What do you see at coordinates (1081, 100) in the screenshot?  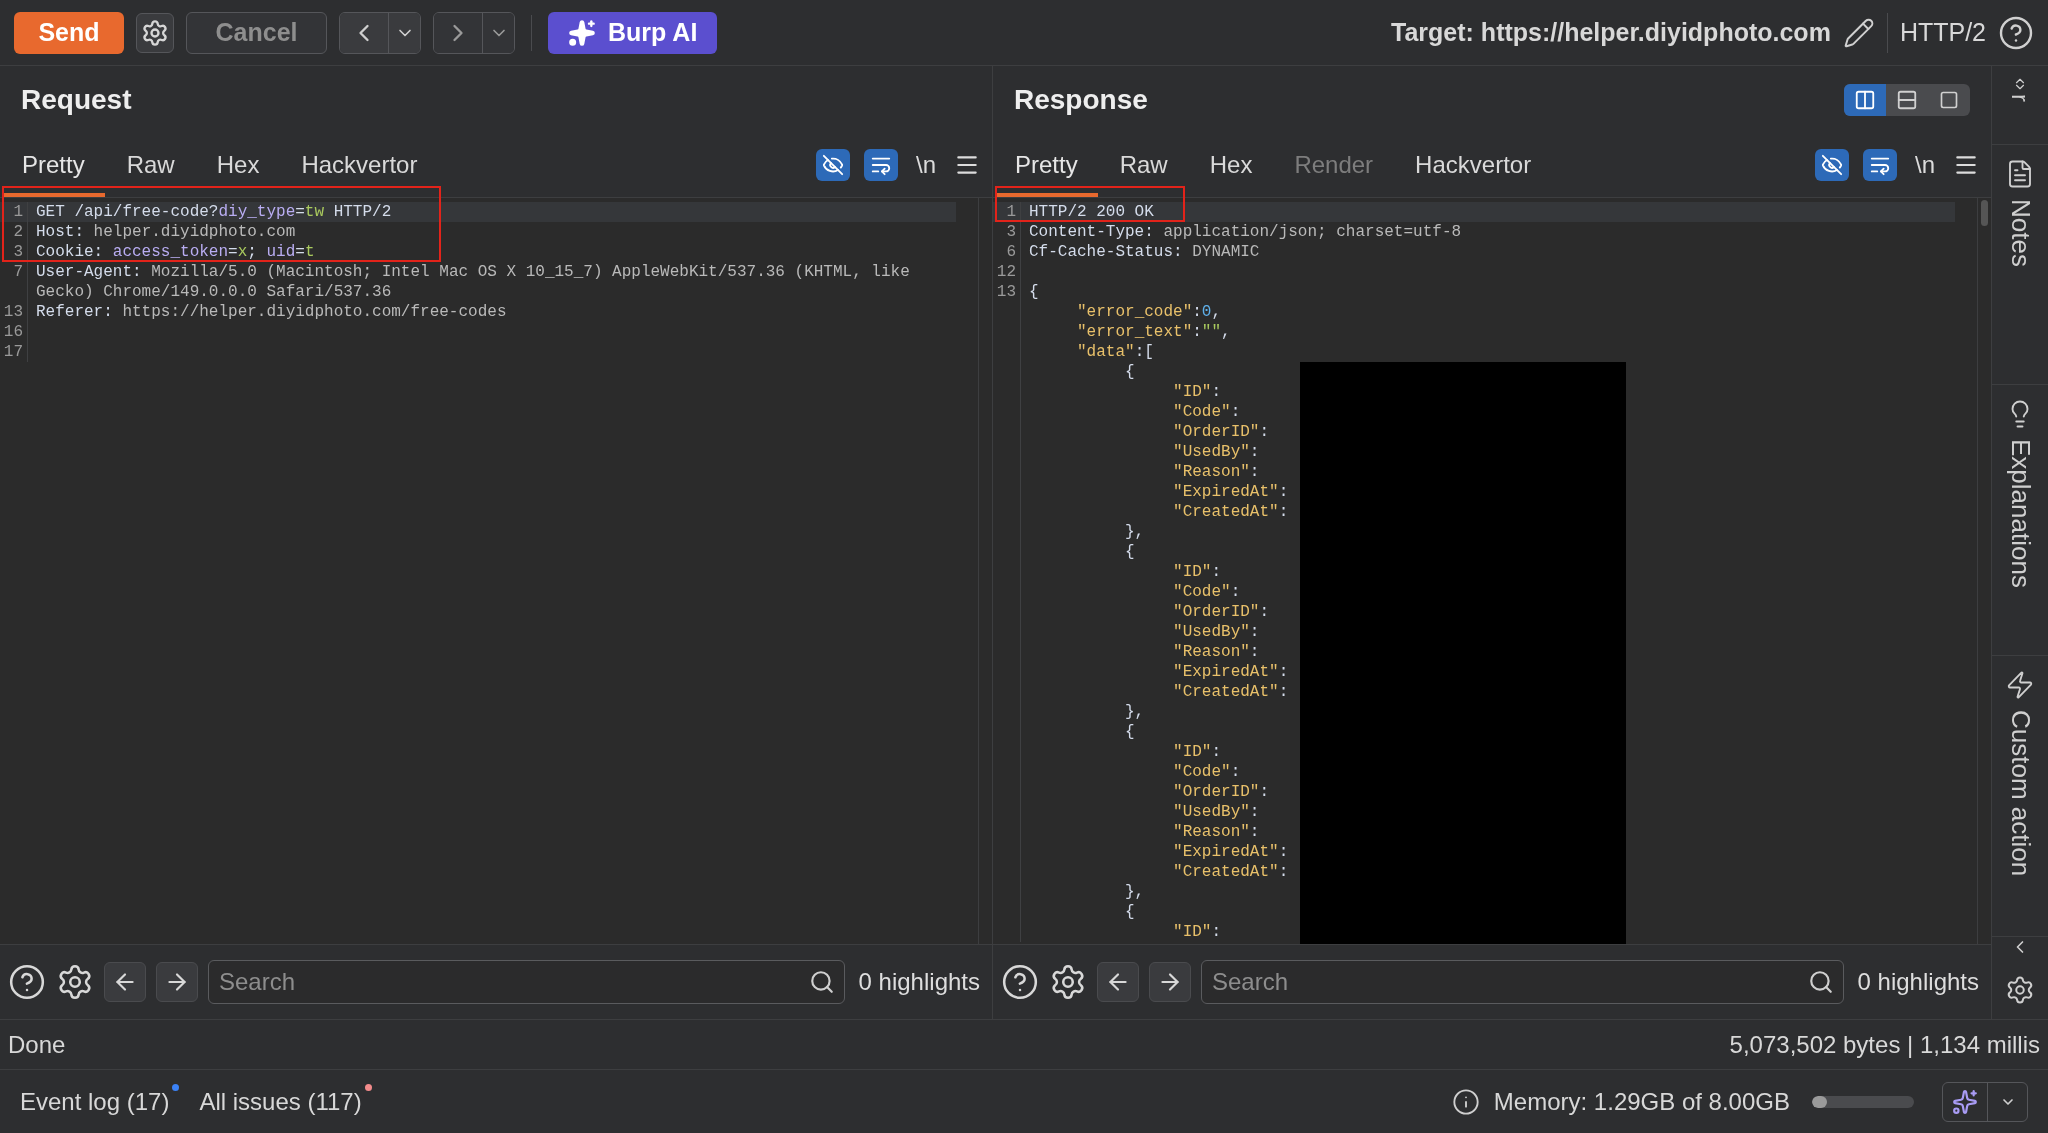 I see `panel-title: Response` at bounding box center [1081, 100].